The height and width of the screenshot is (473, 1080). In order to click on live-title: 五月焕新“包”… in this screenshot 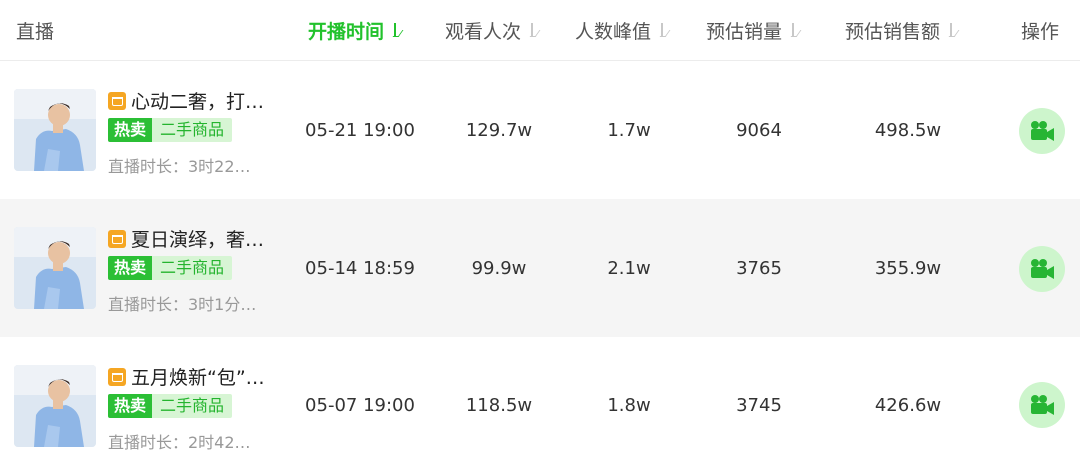, I will do `click(198, 376)`.